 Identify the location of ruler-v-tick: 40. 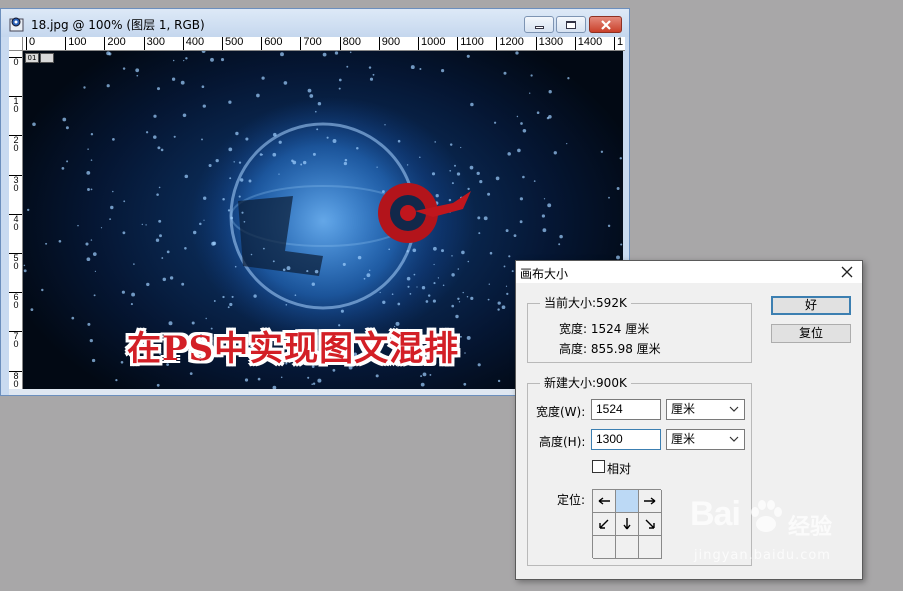
(15, 222).